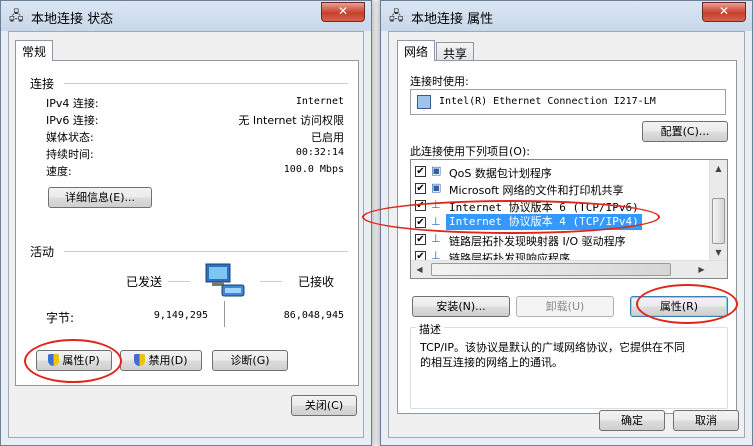 The height and width of the screenshot is (446, 753). I want to click on description-text-line1: TCP/IP。该协议是默认的广域网络协议，它提供在不同, so click(552, 347).